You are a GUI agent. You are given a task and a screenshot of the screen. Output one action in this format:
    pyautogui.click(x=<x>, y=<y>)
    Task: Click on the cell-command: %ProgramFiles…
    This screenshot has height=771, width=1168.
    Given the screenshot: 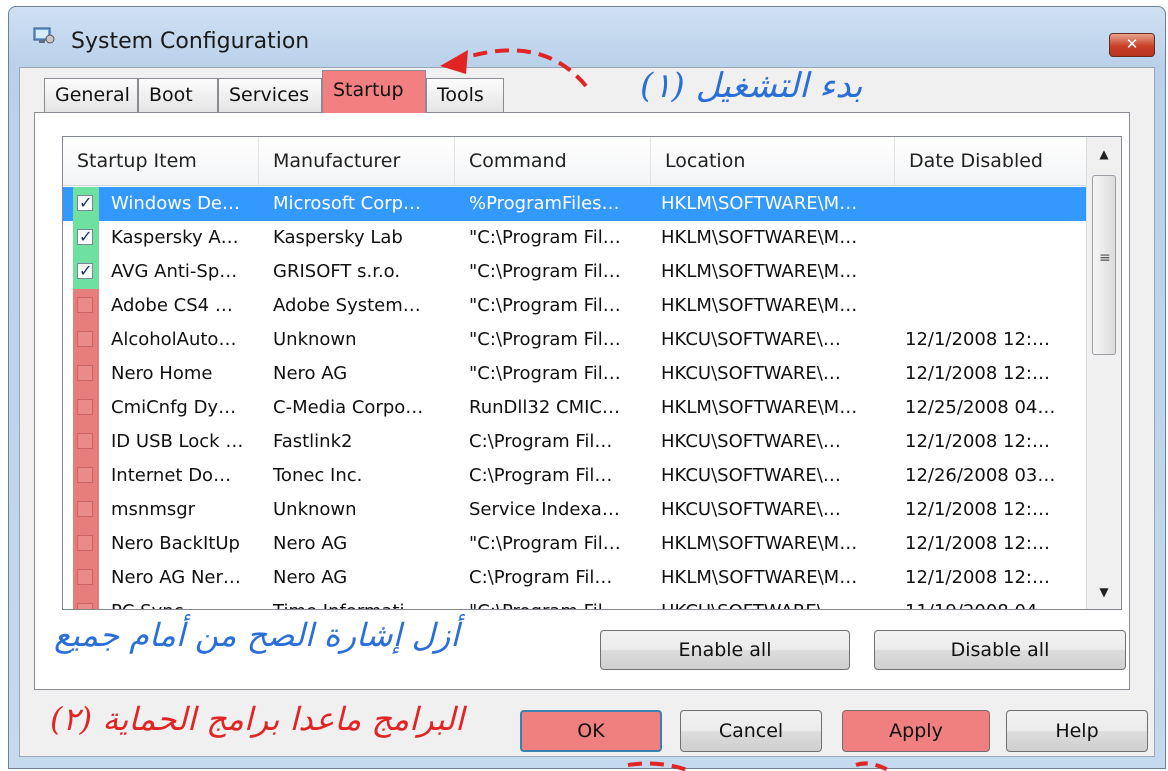 What is the action you would take?
    pyautogui.click(x=544, y=203)
    